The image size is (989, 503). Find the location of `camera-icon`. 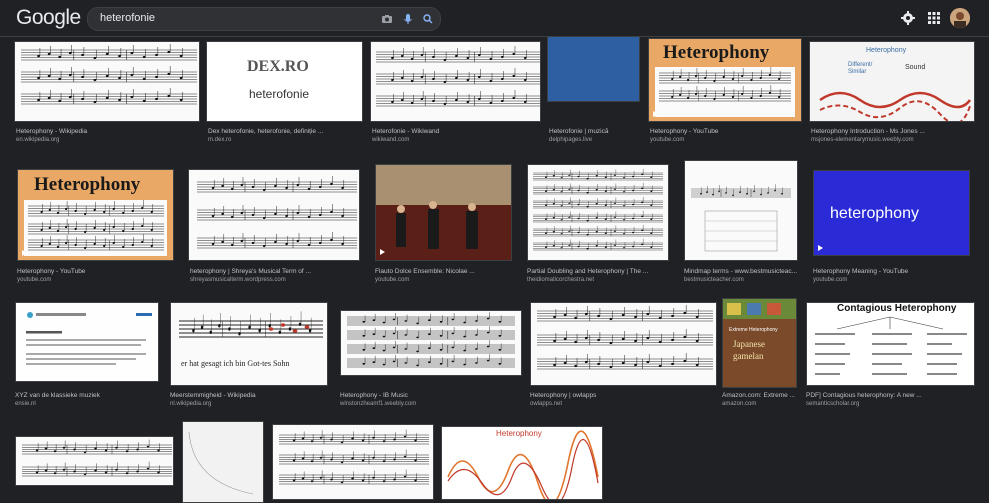

camera-icon is located at coordinates (387, 19).